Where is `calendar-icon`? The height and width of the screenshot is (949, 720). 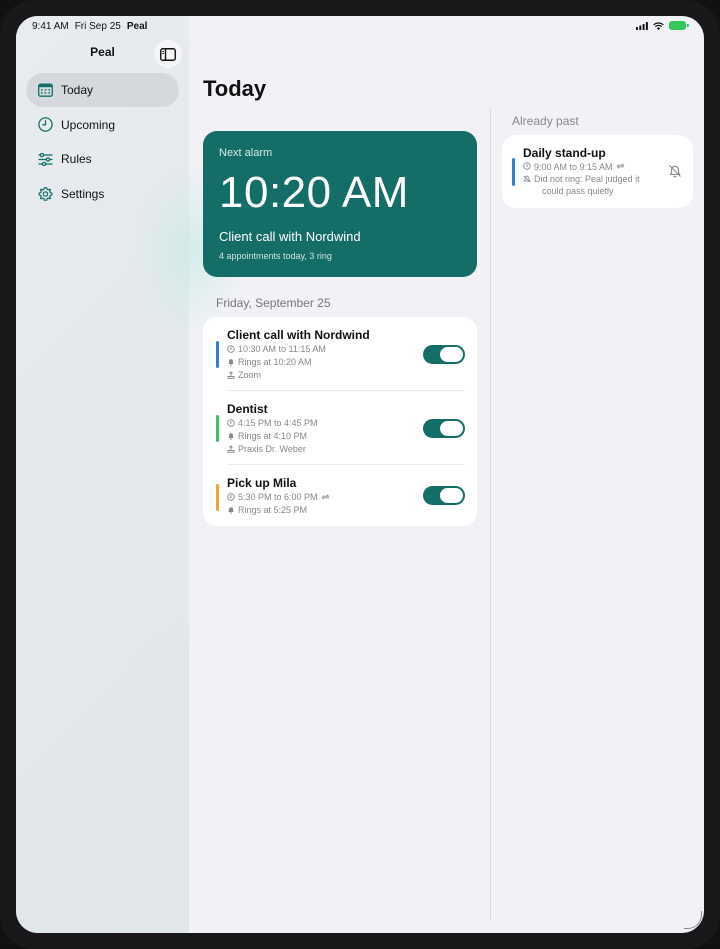
calendar-icon is located at coordinates (45, 90).